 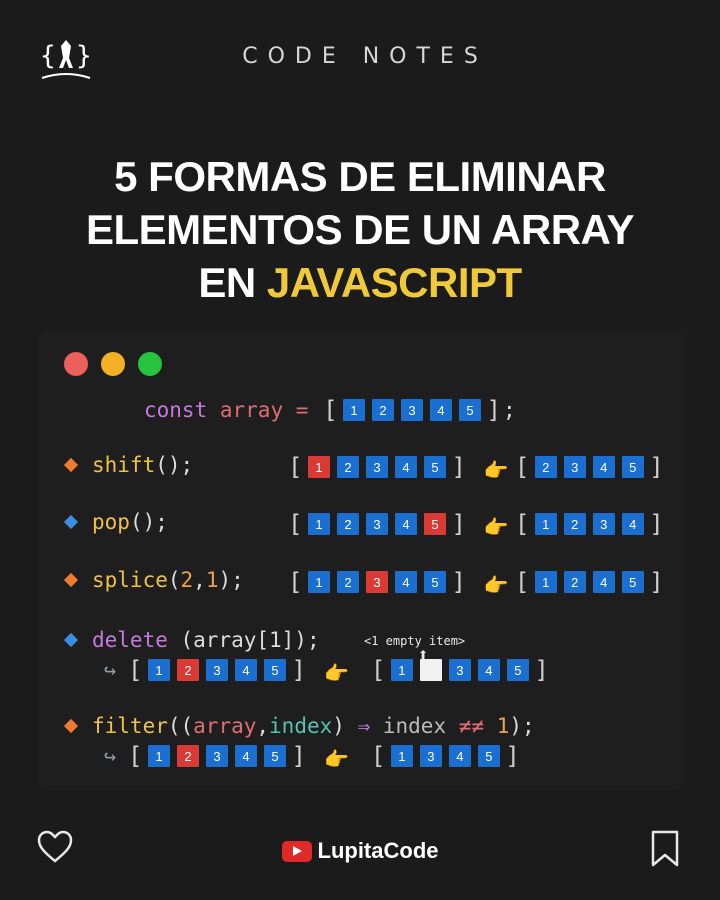 What do you see at coordinates (150, 364) in the screenshot?
I see `green-dot` at bounding box center [150, 364].